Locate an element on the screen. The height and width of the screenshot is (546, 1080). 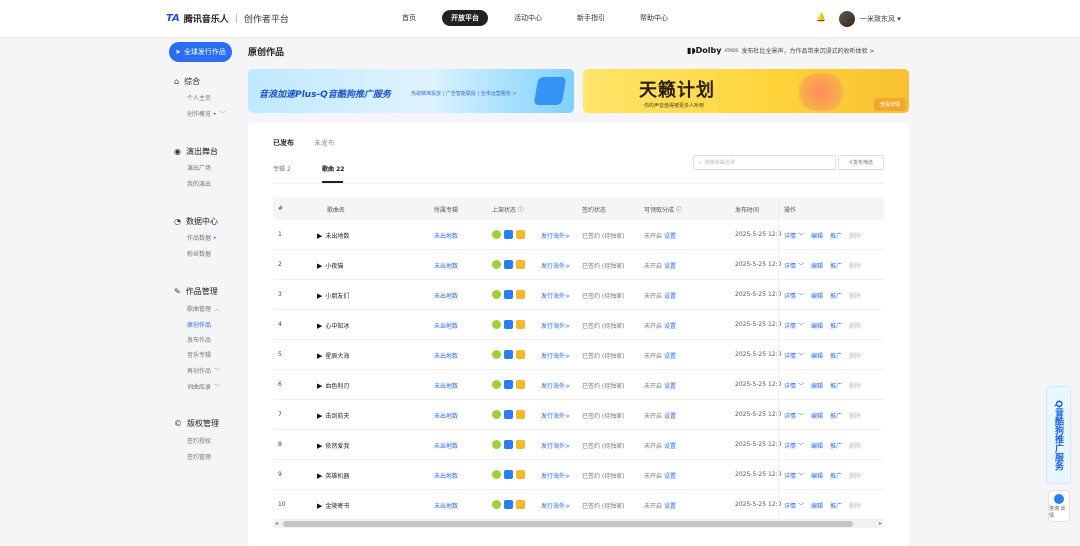
sidebar-item-my-shows: 我的演出 is located at coordinates (199, 183).